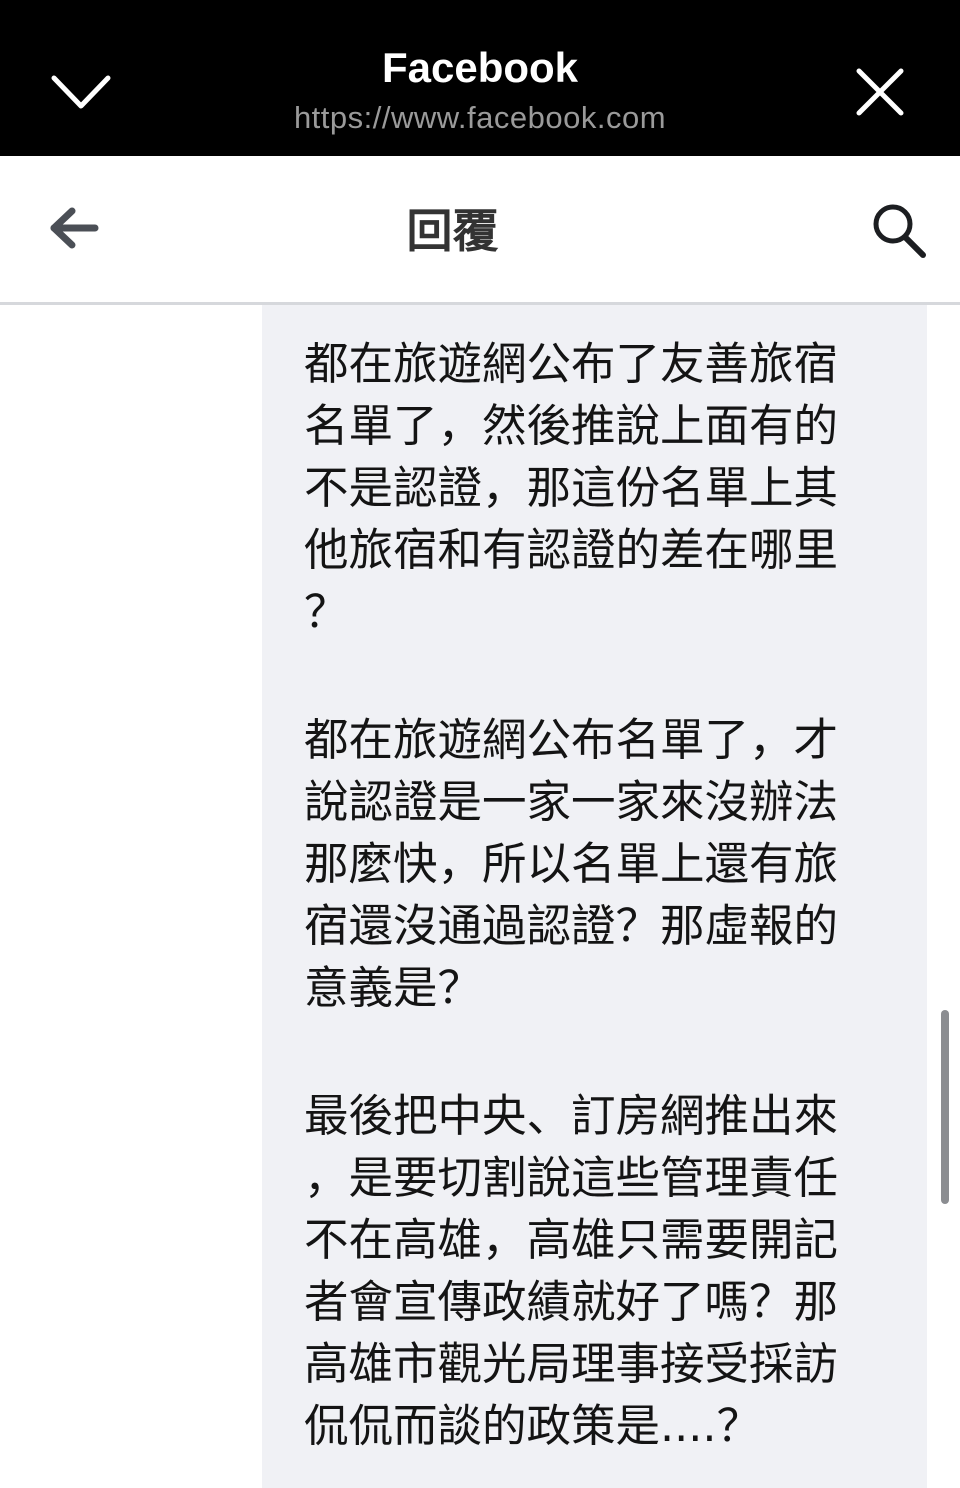 The height and width of the screenshot is (1488, 960). Describe the element at coordinates (899, 231) in the screenshot. I see `search-icon` at that location.